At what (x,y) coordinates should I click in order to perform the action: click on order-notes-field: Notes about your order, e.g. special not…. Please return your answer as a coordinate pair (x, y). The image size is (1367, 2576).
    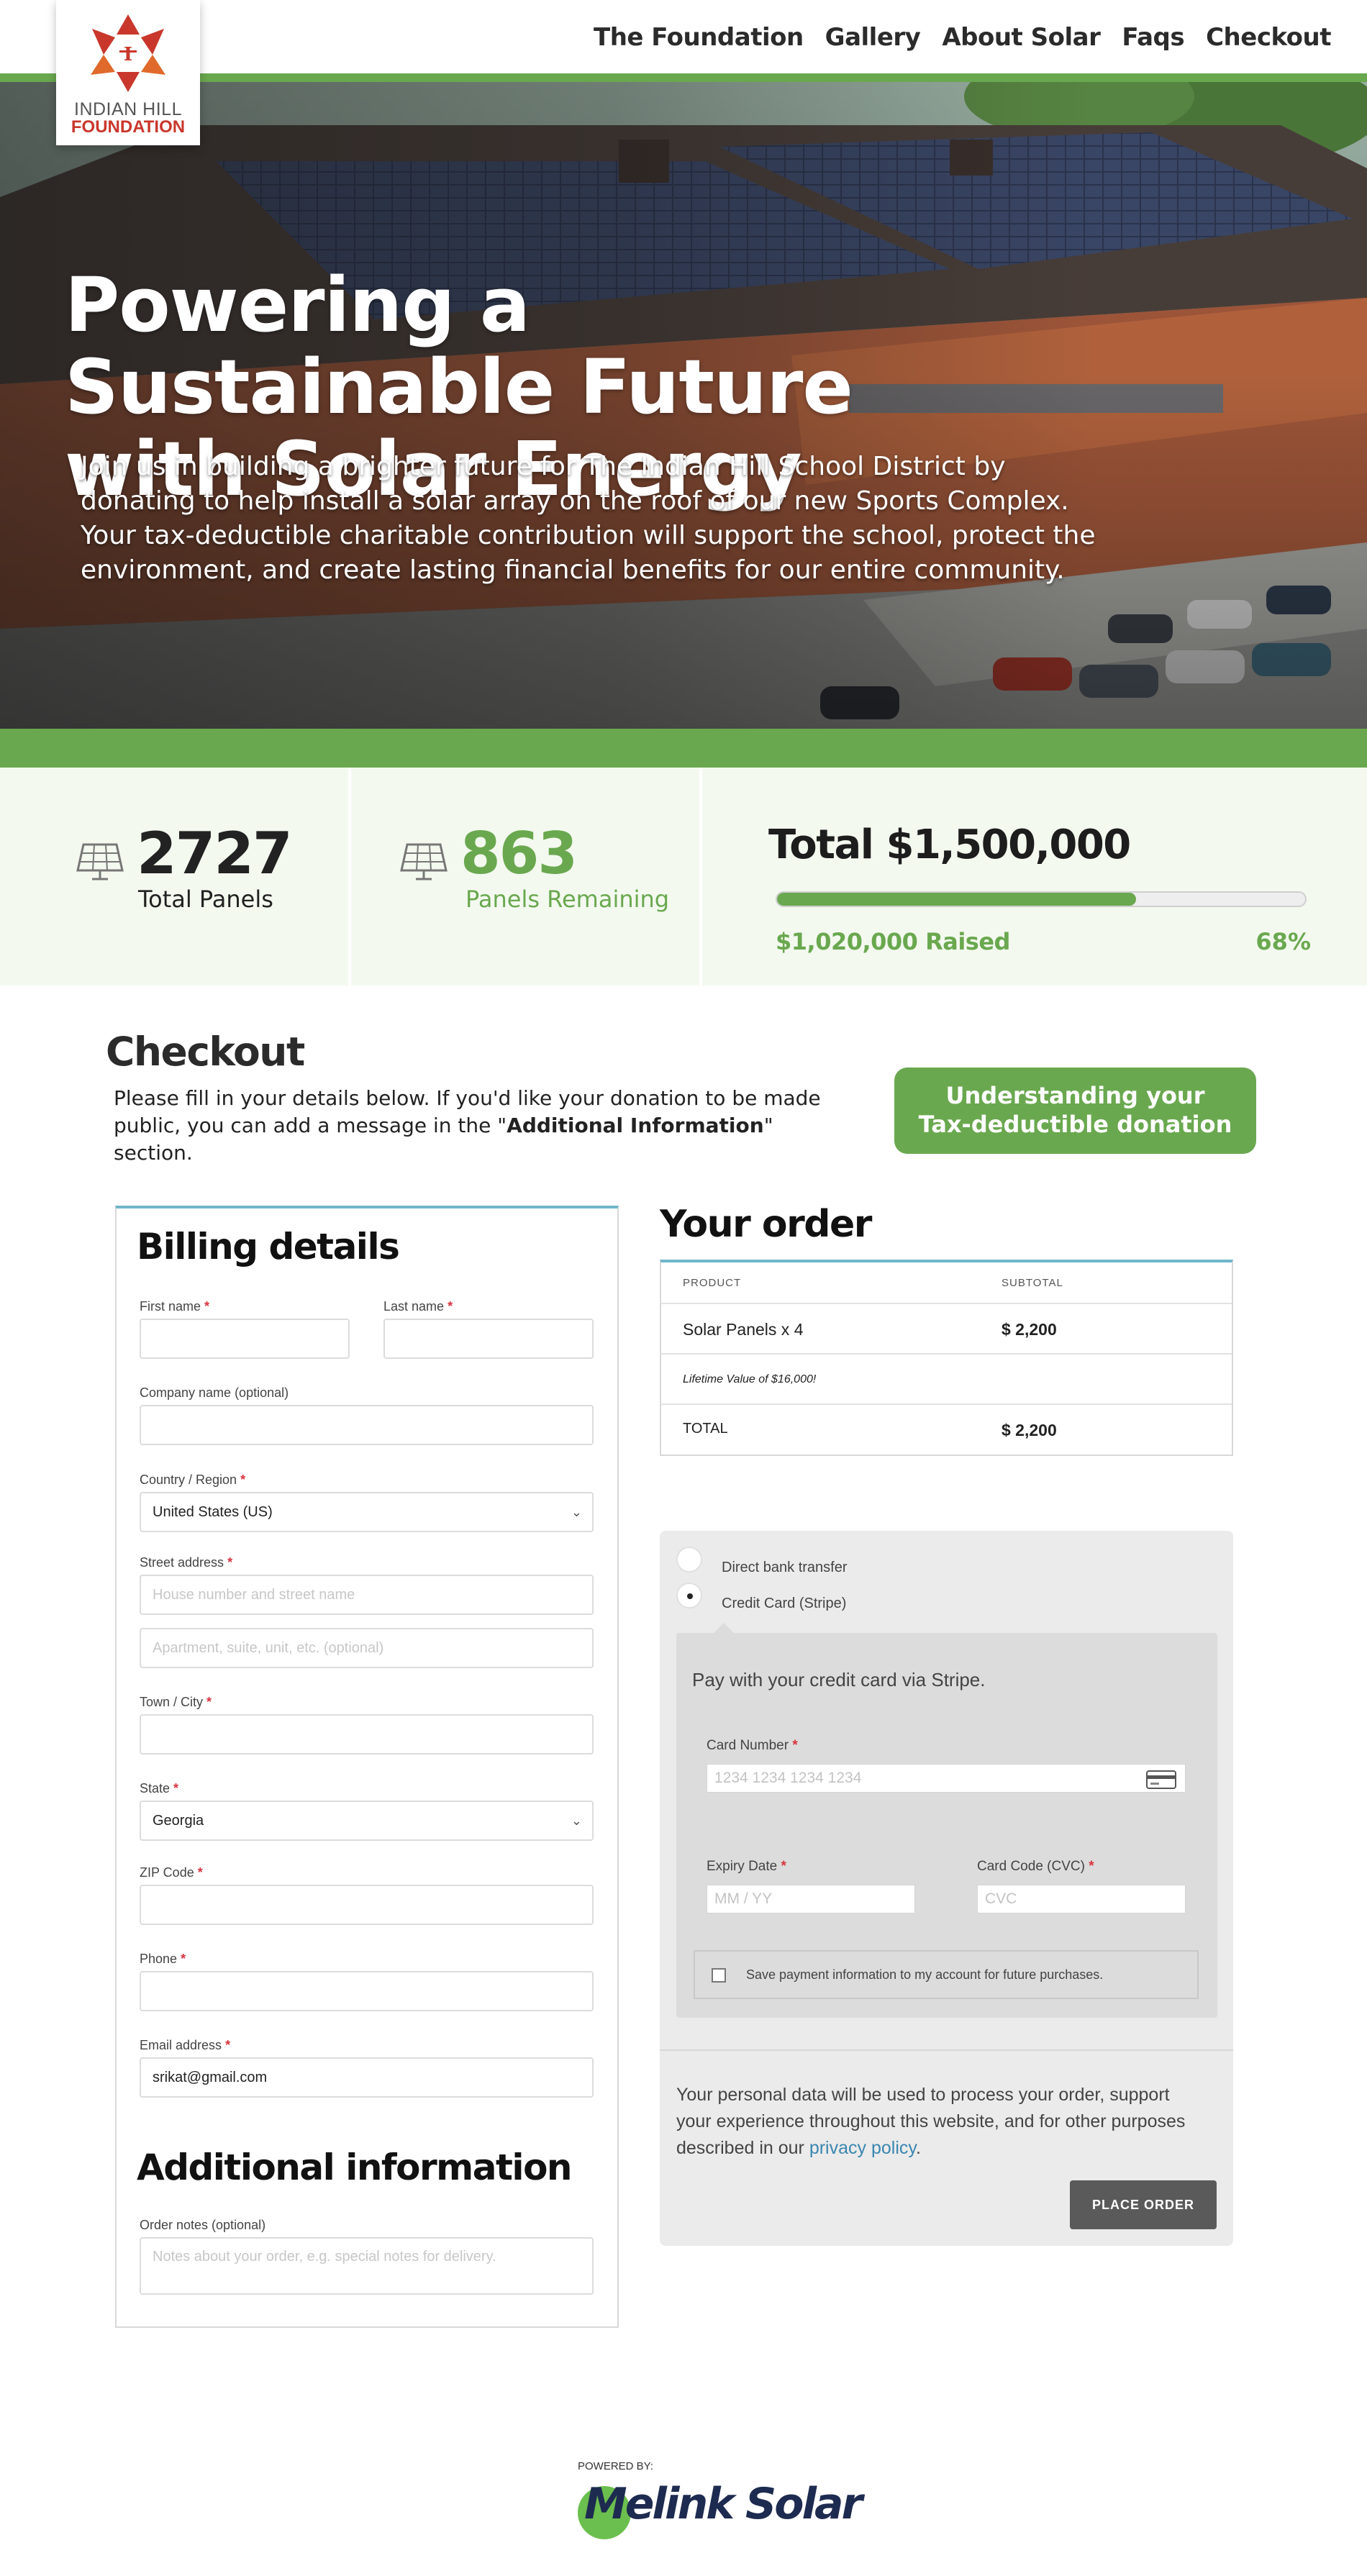
    Looking at the image, I should click on (367, 2266).